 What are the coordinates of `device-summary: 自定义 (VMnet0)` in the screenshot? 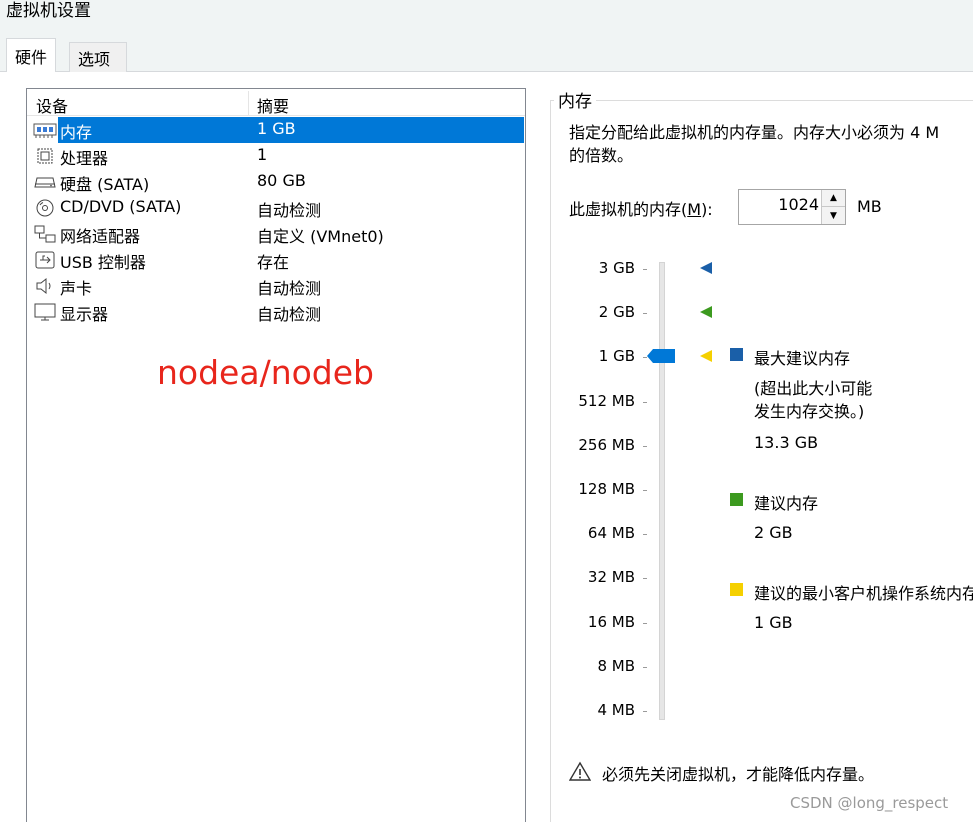 It's located at (320, 236).